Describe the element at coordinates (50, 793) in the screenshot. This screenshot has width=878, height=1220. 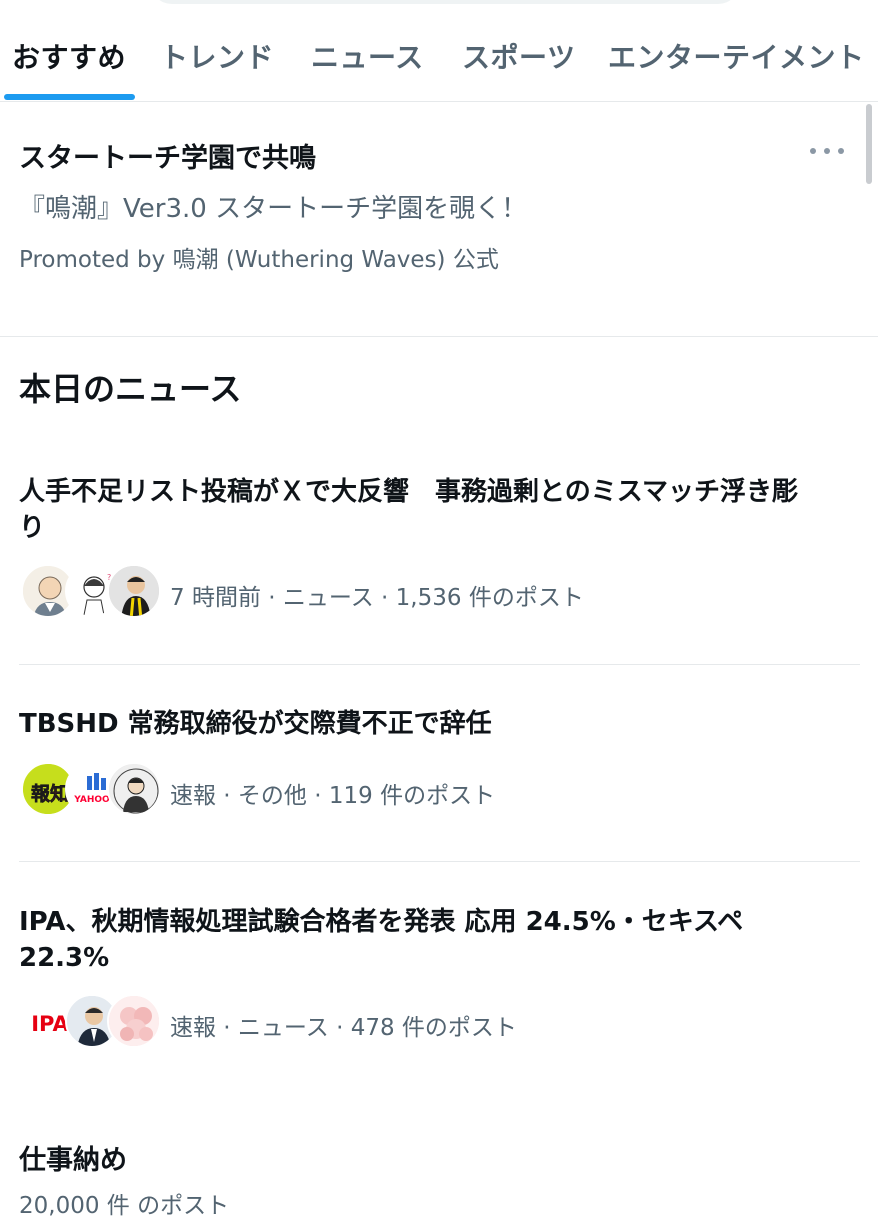
I see `hochi-logo-text: 報知` at that location.